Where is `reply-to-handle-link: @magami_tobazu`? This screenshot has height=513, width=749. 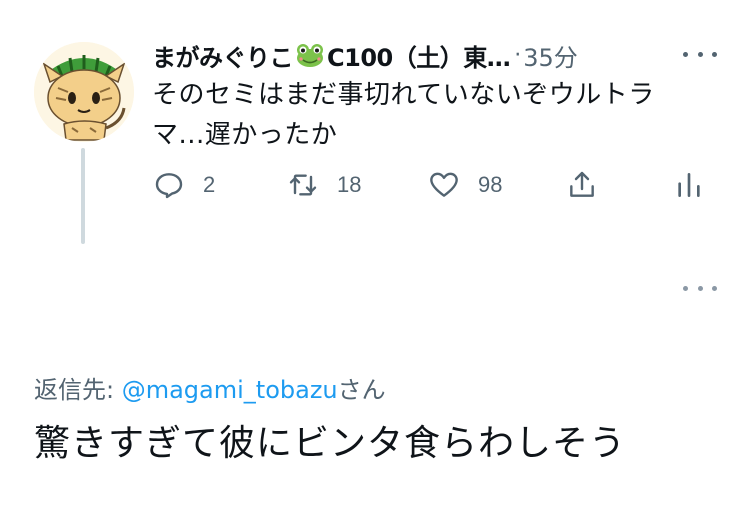 reply-to-handle-link: @magami_tobazu is located at coordinates (230, 390).